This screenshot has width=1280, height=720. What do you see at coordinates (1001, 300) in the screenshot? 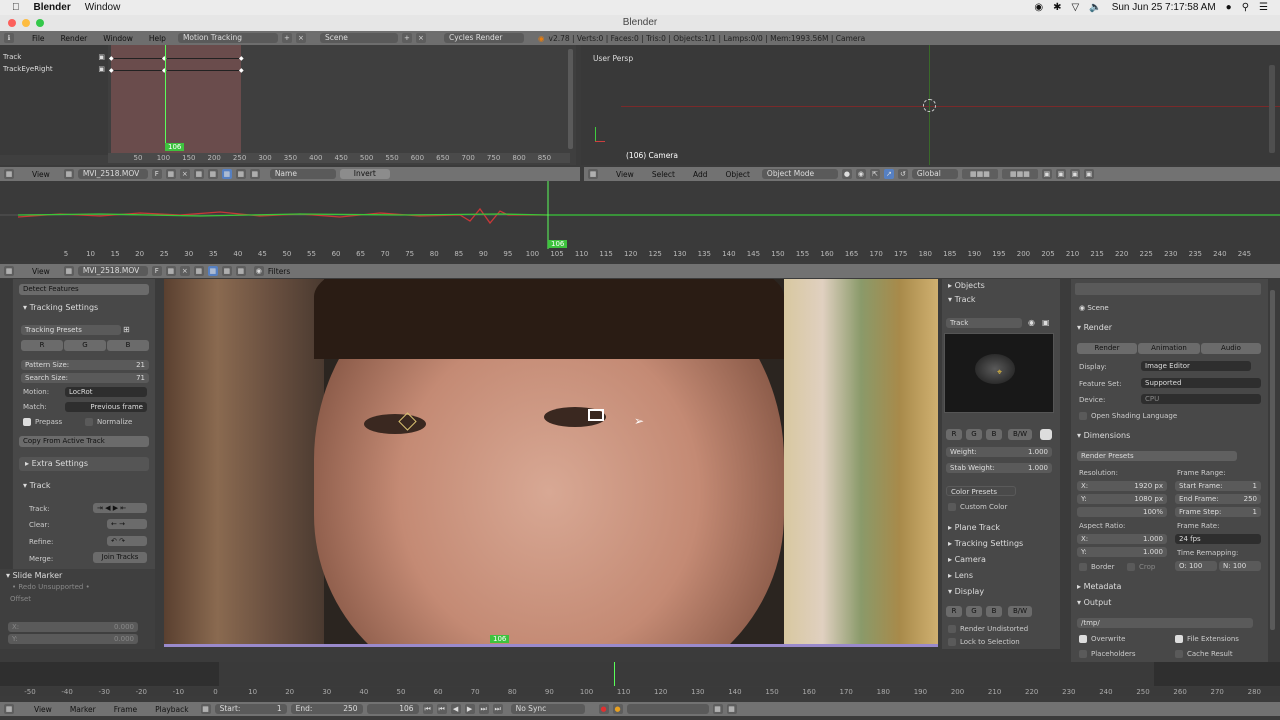
I see `track-header: ▾ Track` at bounding box center [1001, 300].